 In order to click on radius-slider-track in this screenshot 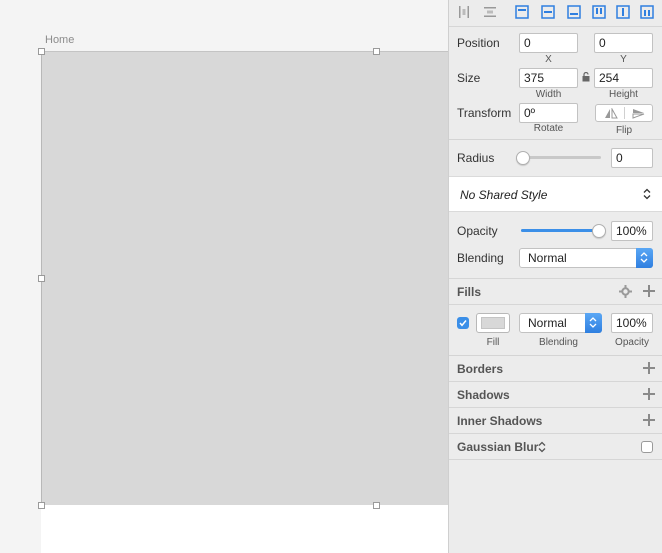, I will do `click(562, 157)`.